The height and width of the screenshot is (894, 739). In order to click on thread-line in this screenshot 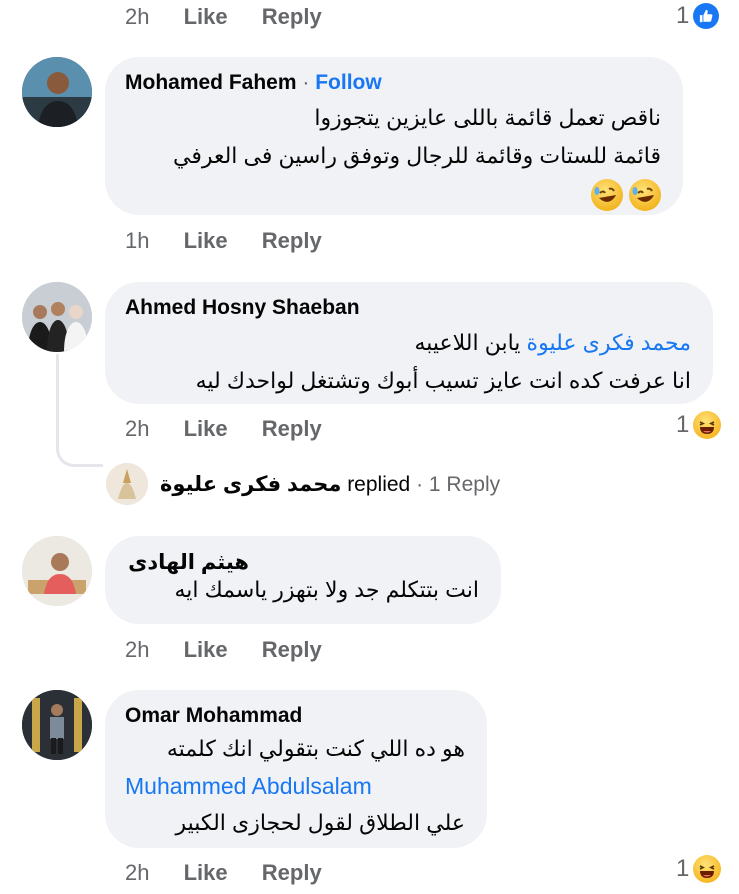, I will do `click(79, 410)`.